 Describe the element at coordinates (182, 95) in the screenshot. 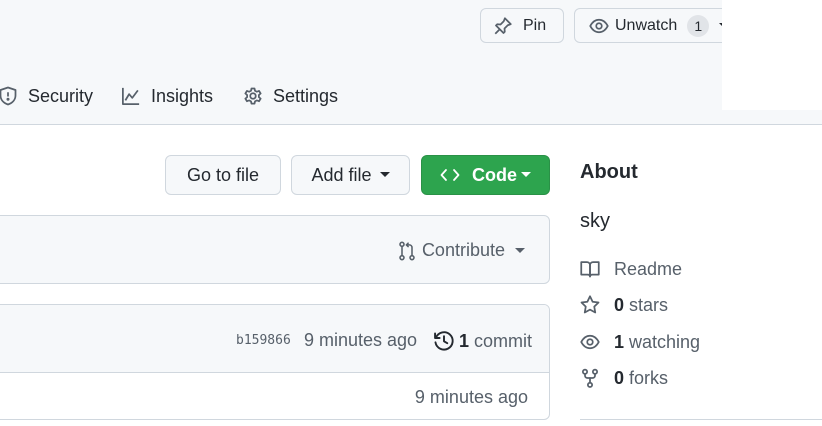

I see `tab-insights-label: Insights` at that location.